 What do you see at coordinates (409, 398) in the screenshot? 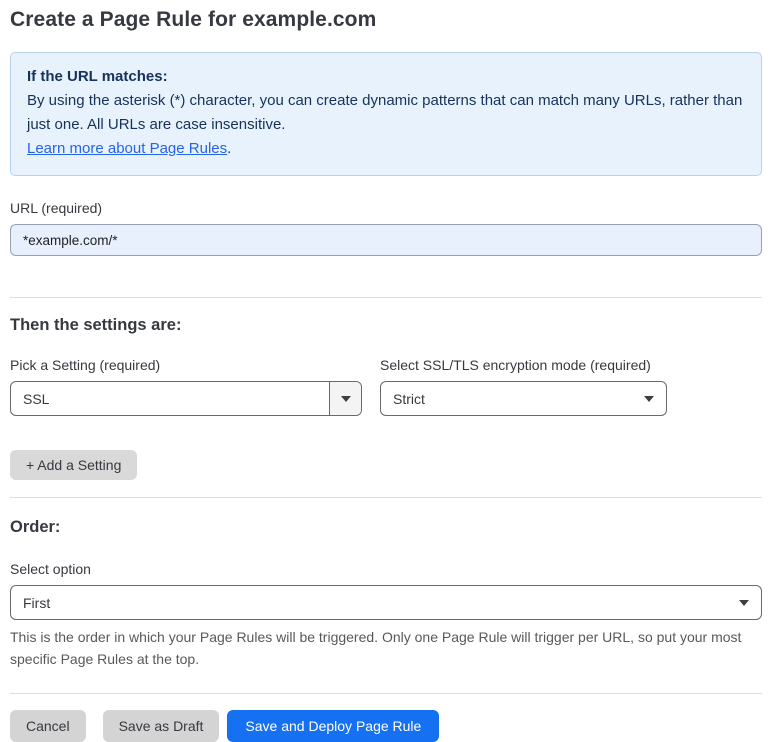
I see `mode-select-value: Strict` at bounding box center [409, 398].